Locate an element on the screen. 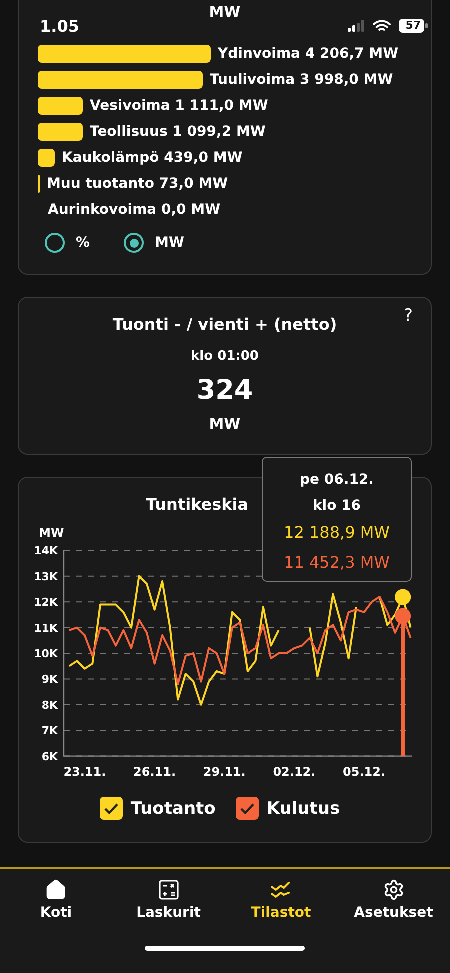  tooltip-value: 12 188,9 MW is located at coordinates (337, 533).